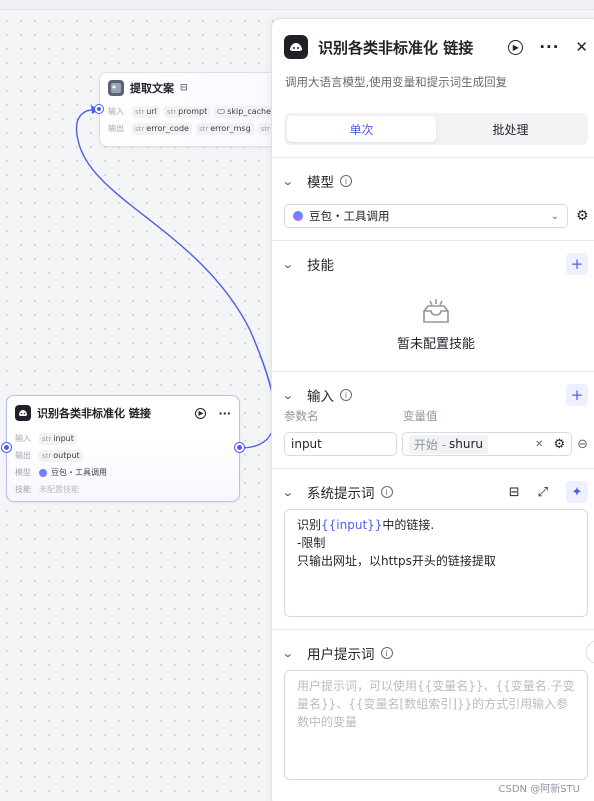 This screenshot has width=594, height=801. Describe the element at coordinates (194, 88) in the screenshot. I see `node-header: 提取文案 ⊟` at that location.